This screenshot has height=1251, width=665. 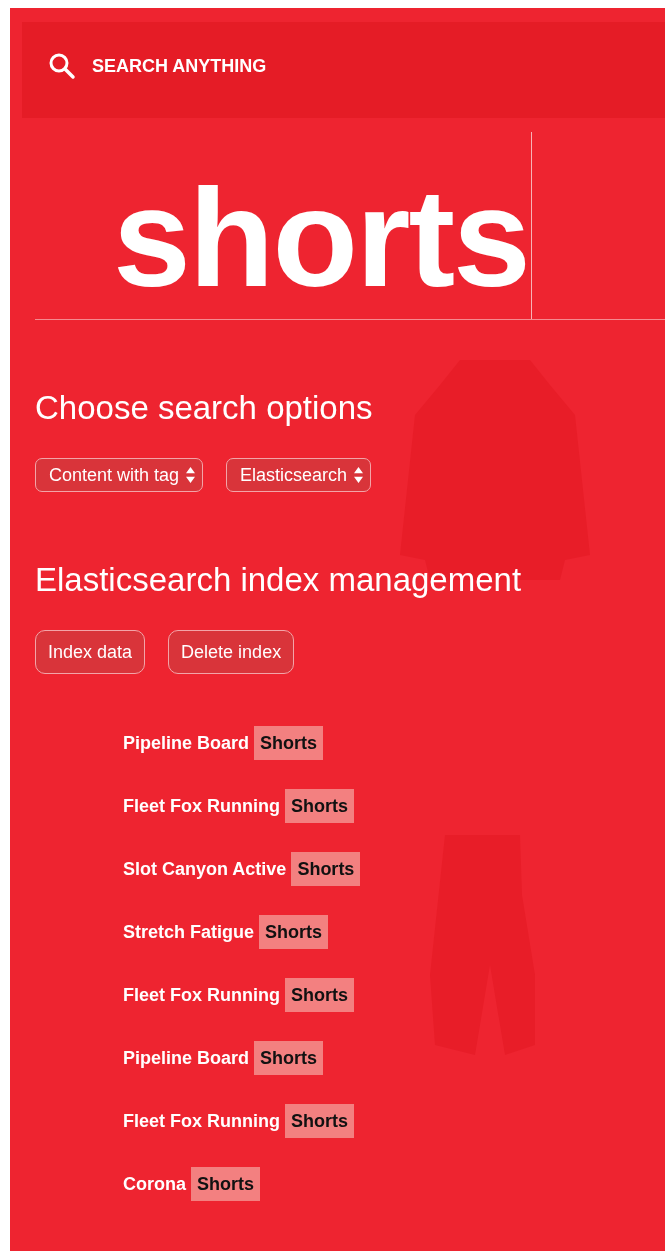 I want to click on search-icon, so click(x=62, y=66).